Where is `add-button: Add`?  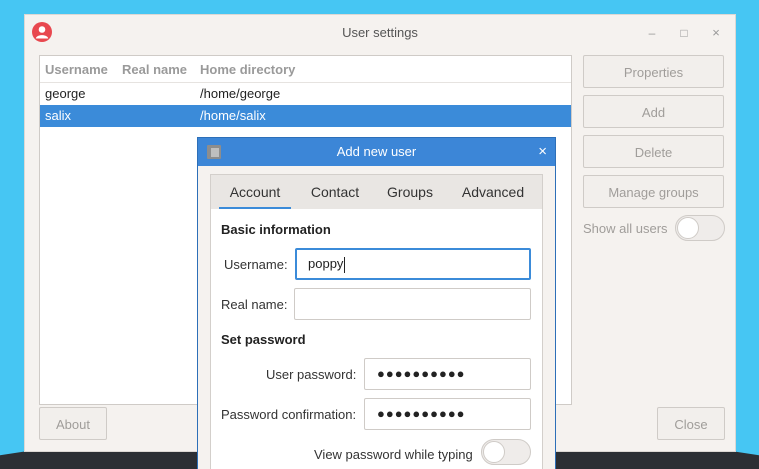
add-button: Add is located at coordinates (653, 111).